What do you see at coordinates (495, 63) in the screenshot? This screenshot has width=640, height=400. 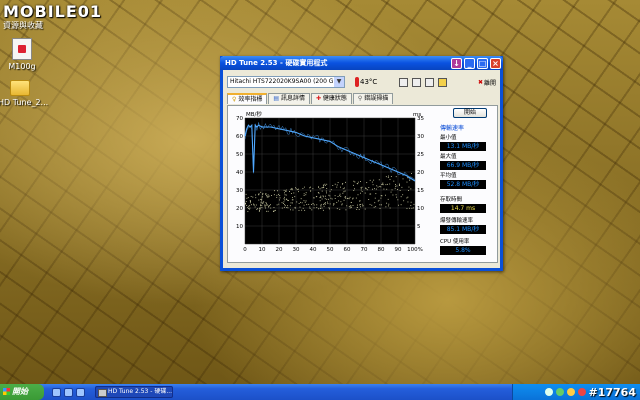 I see `close-button: ×` at bounding box center [495, 63].